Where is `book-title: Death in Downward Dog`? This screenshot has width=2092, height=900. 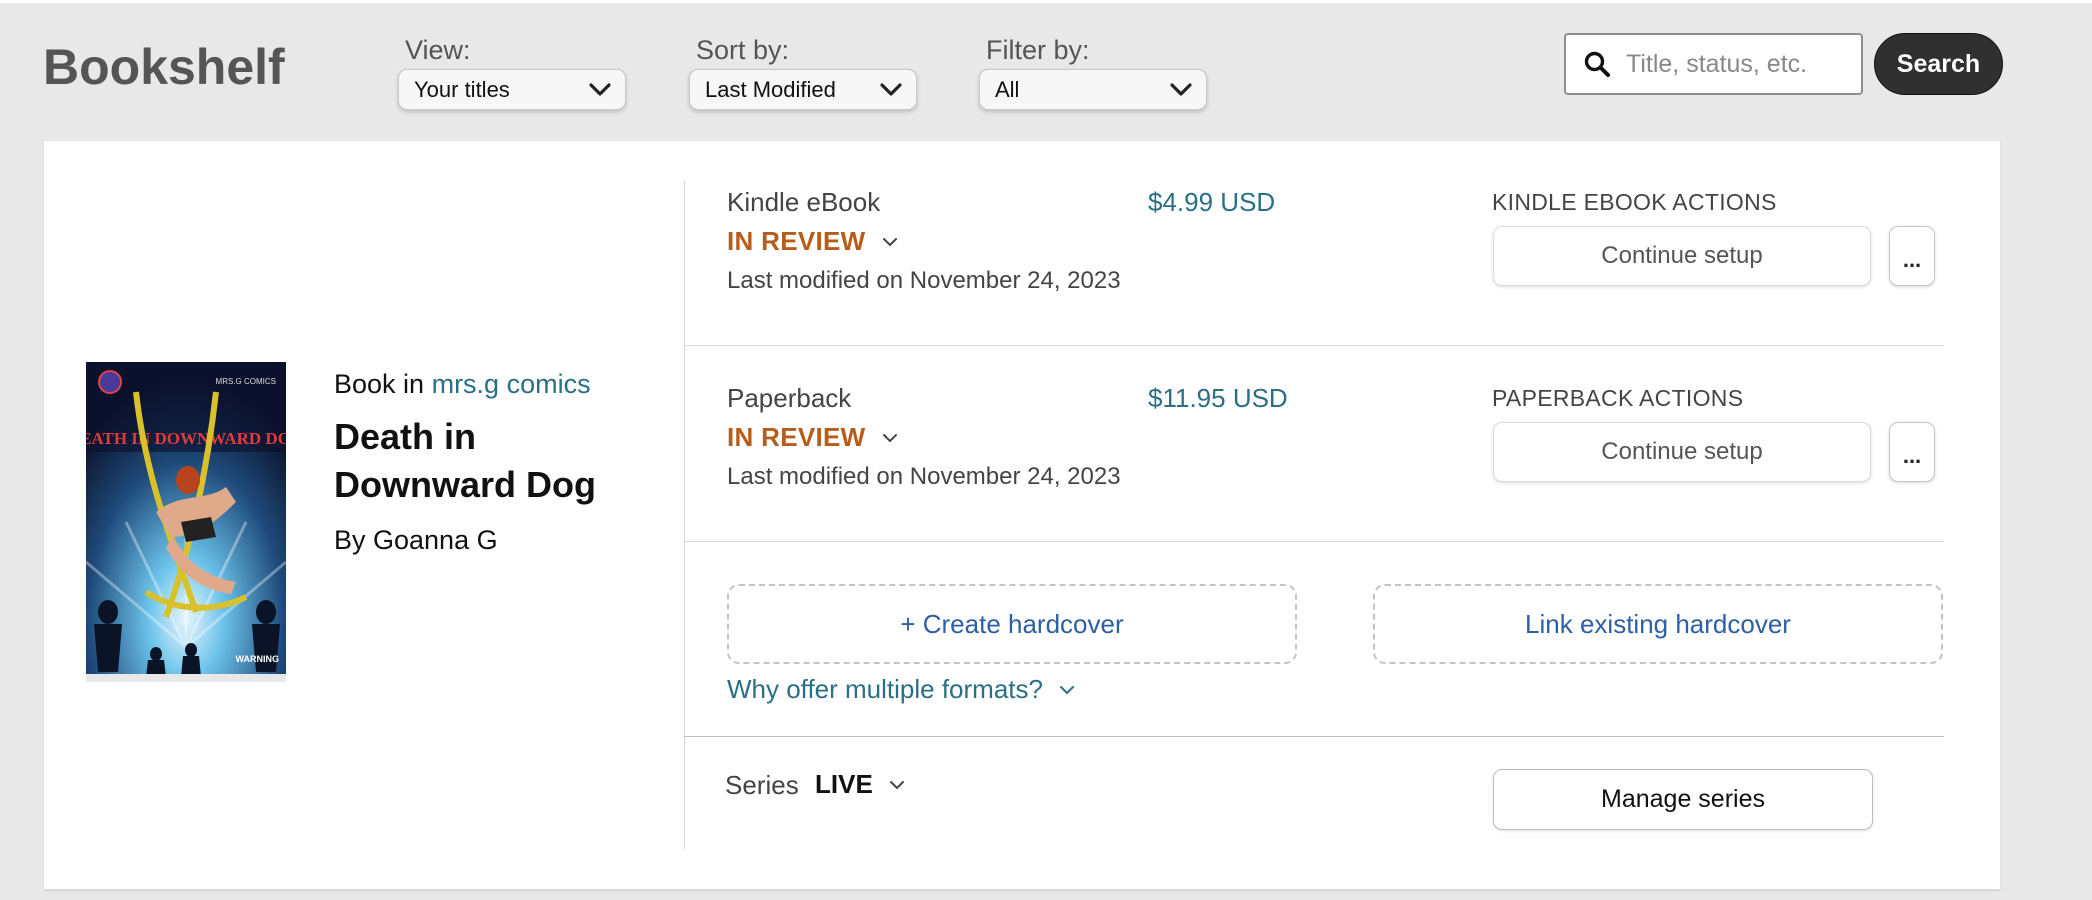 book-title: Death in Downward Dog is located at coordinates (499, 461).